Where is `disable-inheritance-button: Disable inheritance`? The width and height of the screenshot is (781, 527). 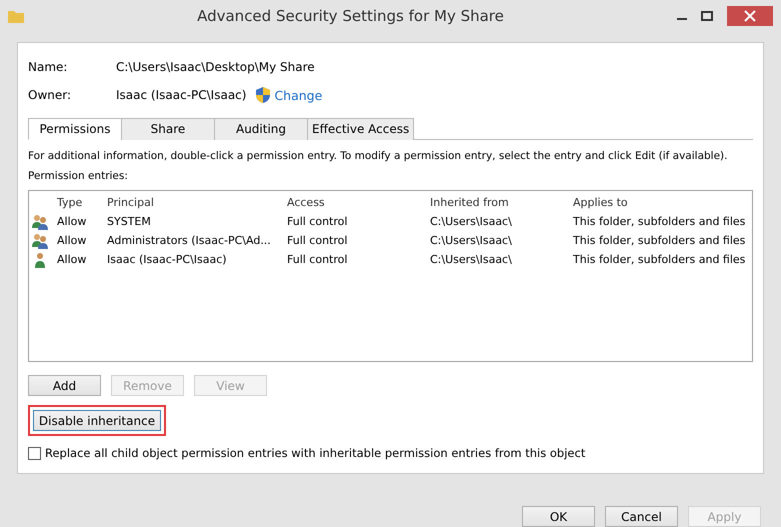
disable-inheritance-button: Disable inheritance is located at coordinates (97, 420).